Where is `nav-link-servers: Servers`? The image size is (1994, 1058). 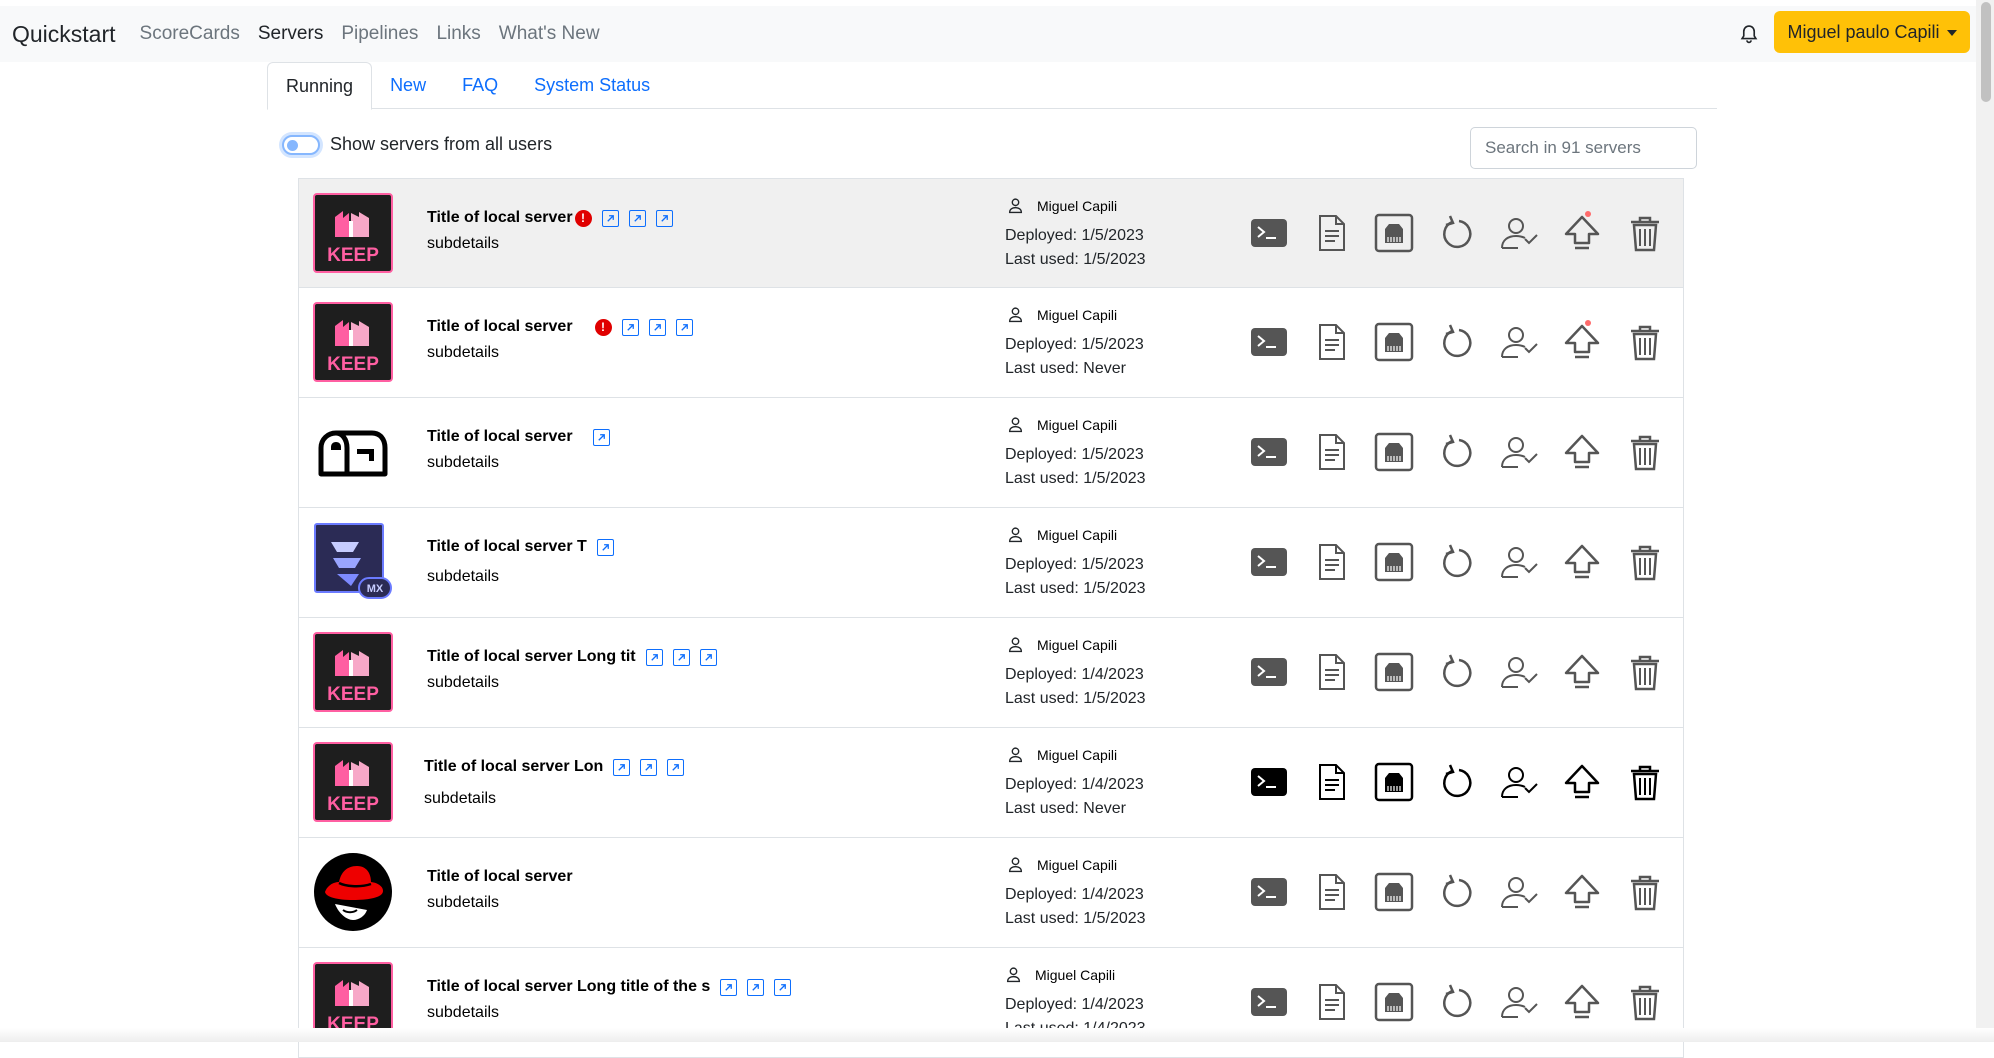
nav-link-servers: Servers is located at coordinates (290, 34).